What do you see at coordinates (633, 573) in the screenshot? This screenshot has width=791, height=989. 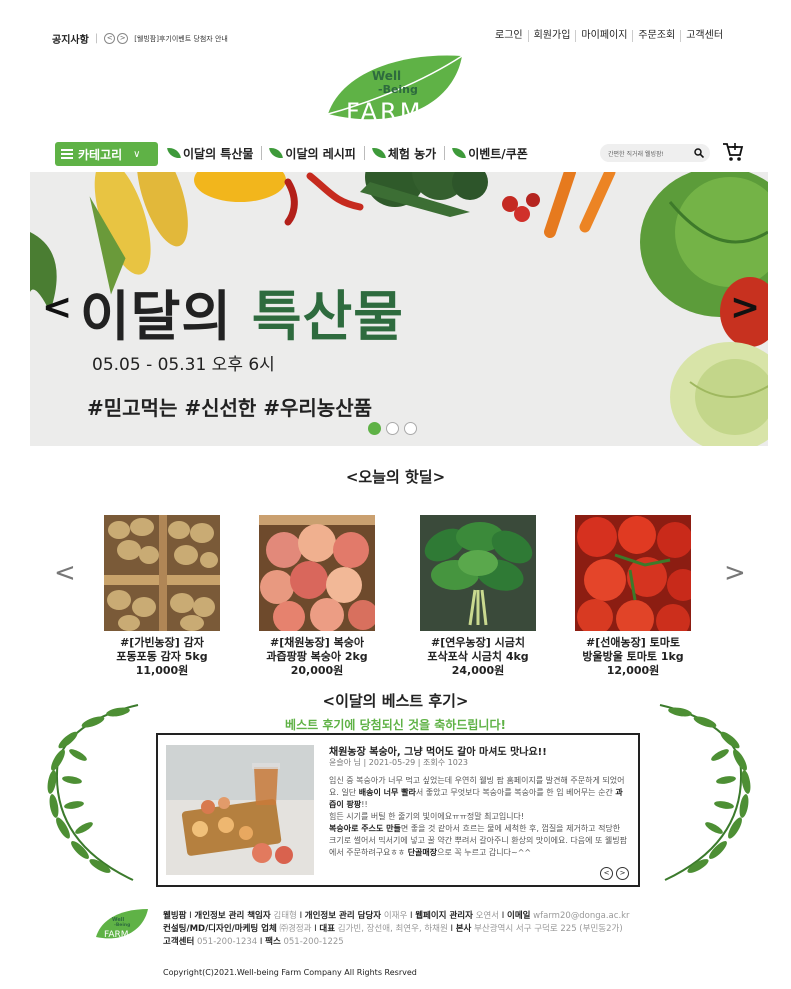 I see `tomato-image` at bounding box center [633, 573].